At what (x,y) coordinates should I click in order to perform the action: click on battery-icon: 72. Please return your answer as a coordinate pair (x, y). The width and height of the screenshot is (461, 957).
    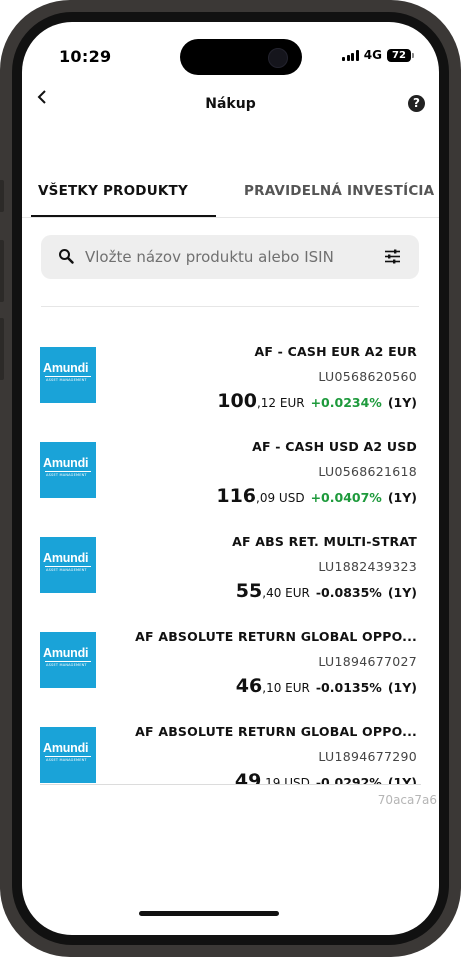
    Looking at the image, I should click on (400, 55).